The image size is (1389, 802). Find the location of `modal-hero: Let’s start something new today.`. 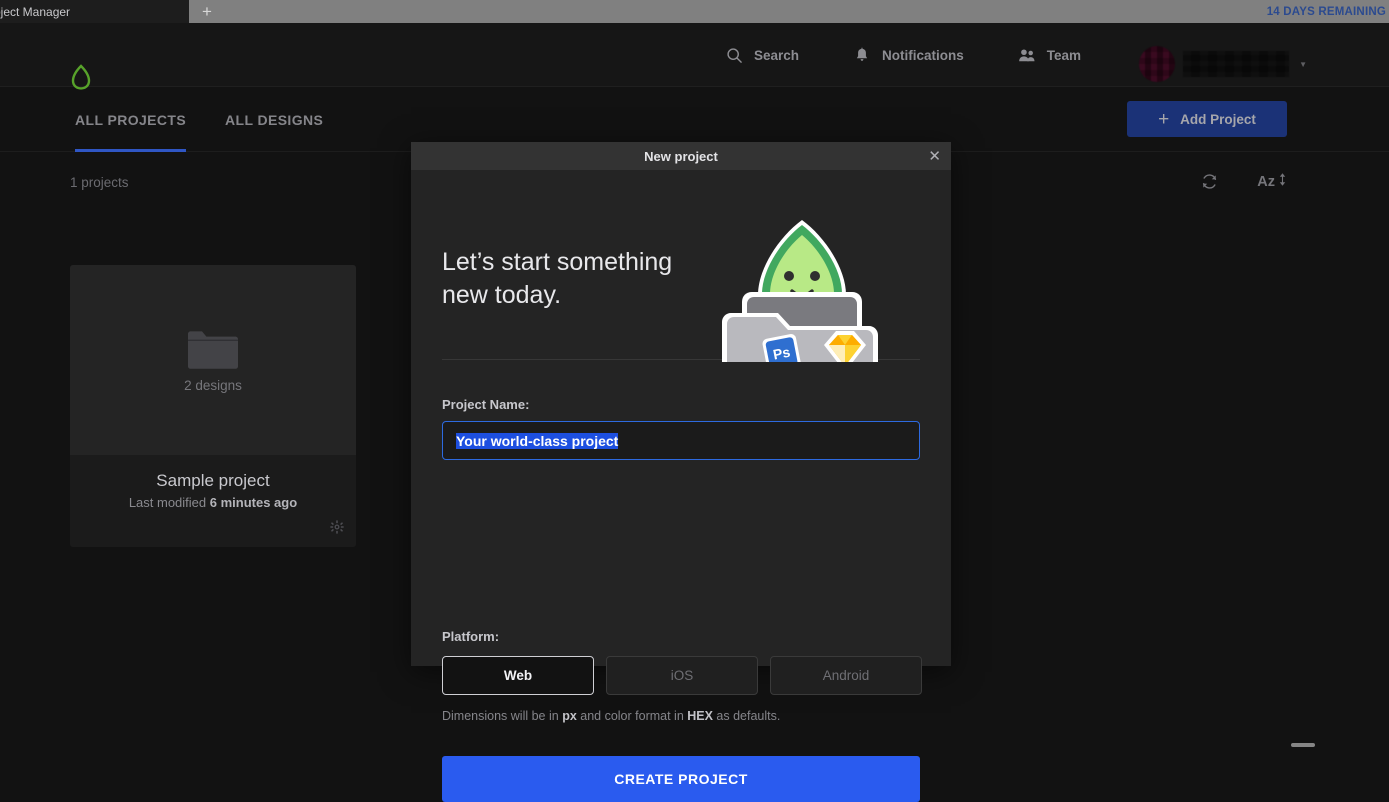

modal-hero: Let’s start something new today. is located at coordinates (681, 265).